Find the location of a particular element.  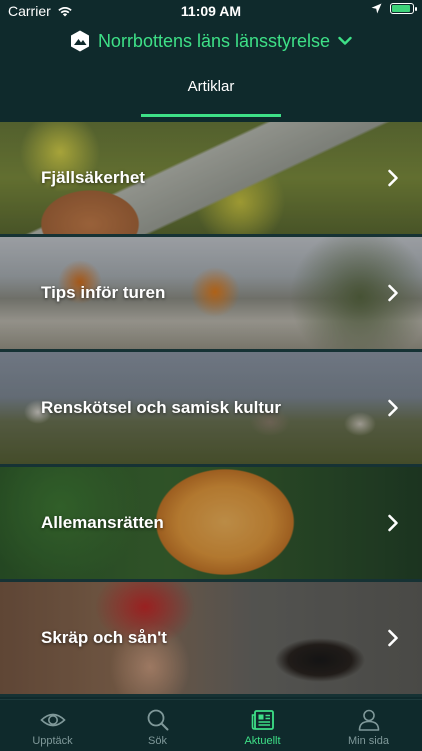

chevron-down-icon is located at coordinates (345, 40).